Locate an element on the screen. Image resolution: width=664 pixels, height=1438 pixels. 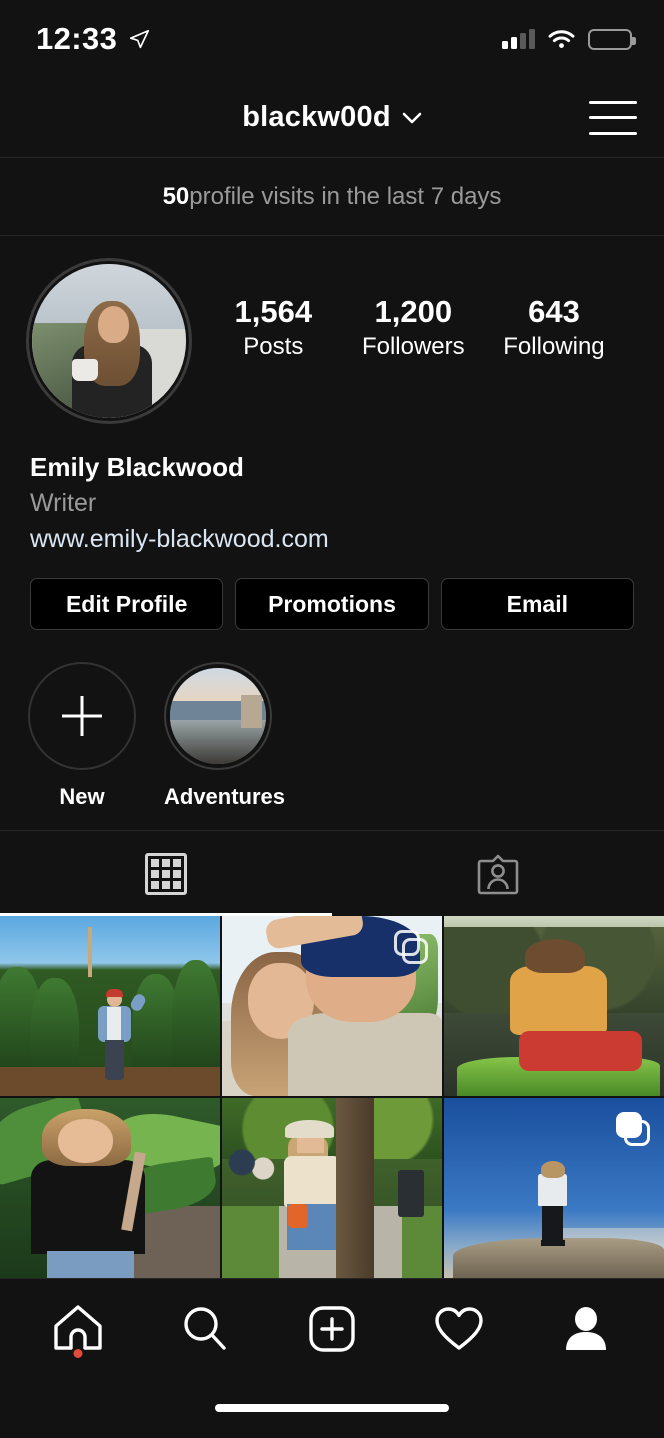
page-title: blackw00d is located at coordinates (316, 117).